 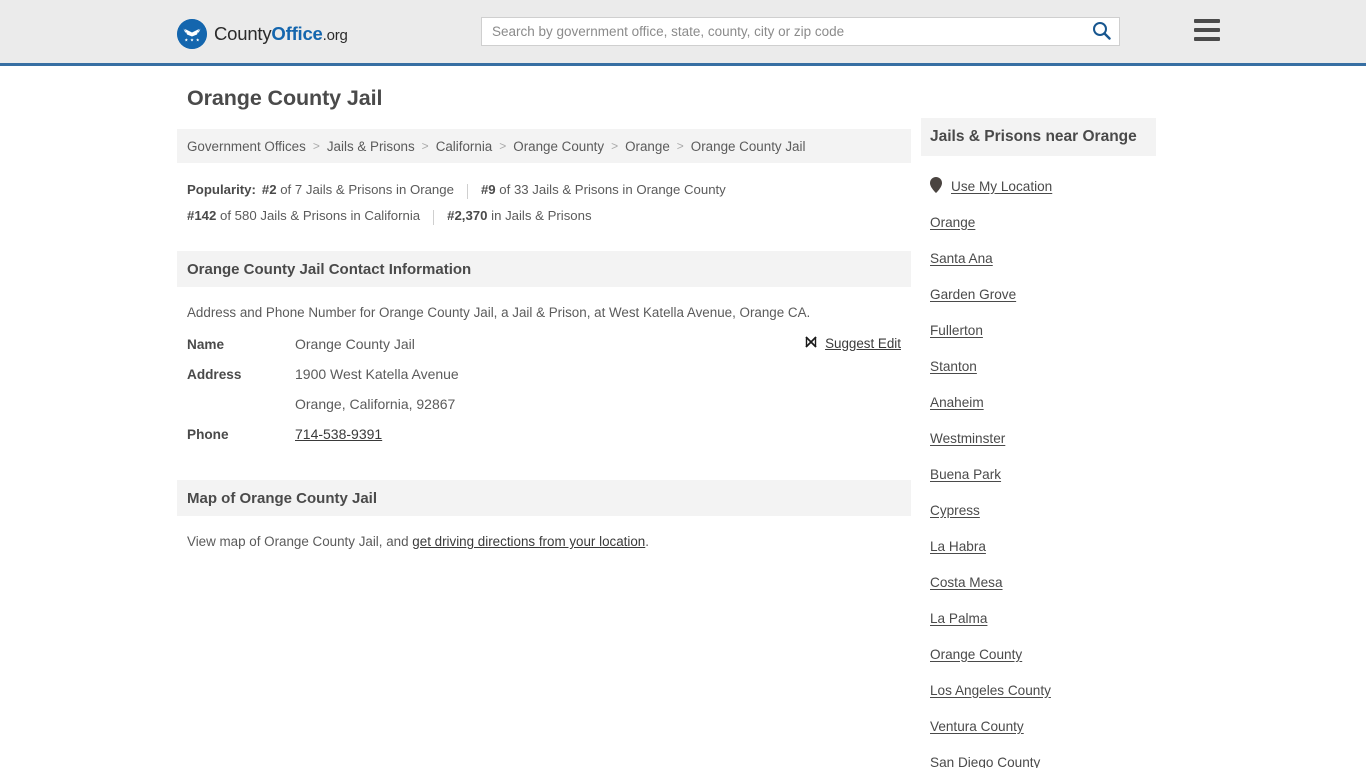 What do you see at coordinates (647, 541) in the screenshot?
I see `map-text-after: .` at bounding box center [647, 541].